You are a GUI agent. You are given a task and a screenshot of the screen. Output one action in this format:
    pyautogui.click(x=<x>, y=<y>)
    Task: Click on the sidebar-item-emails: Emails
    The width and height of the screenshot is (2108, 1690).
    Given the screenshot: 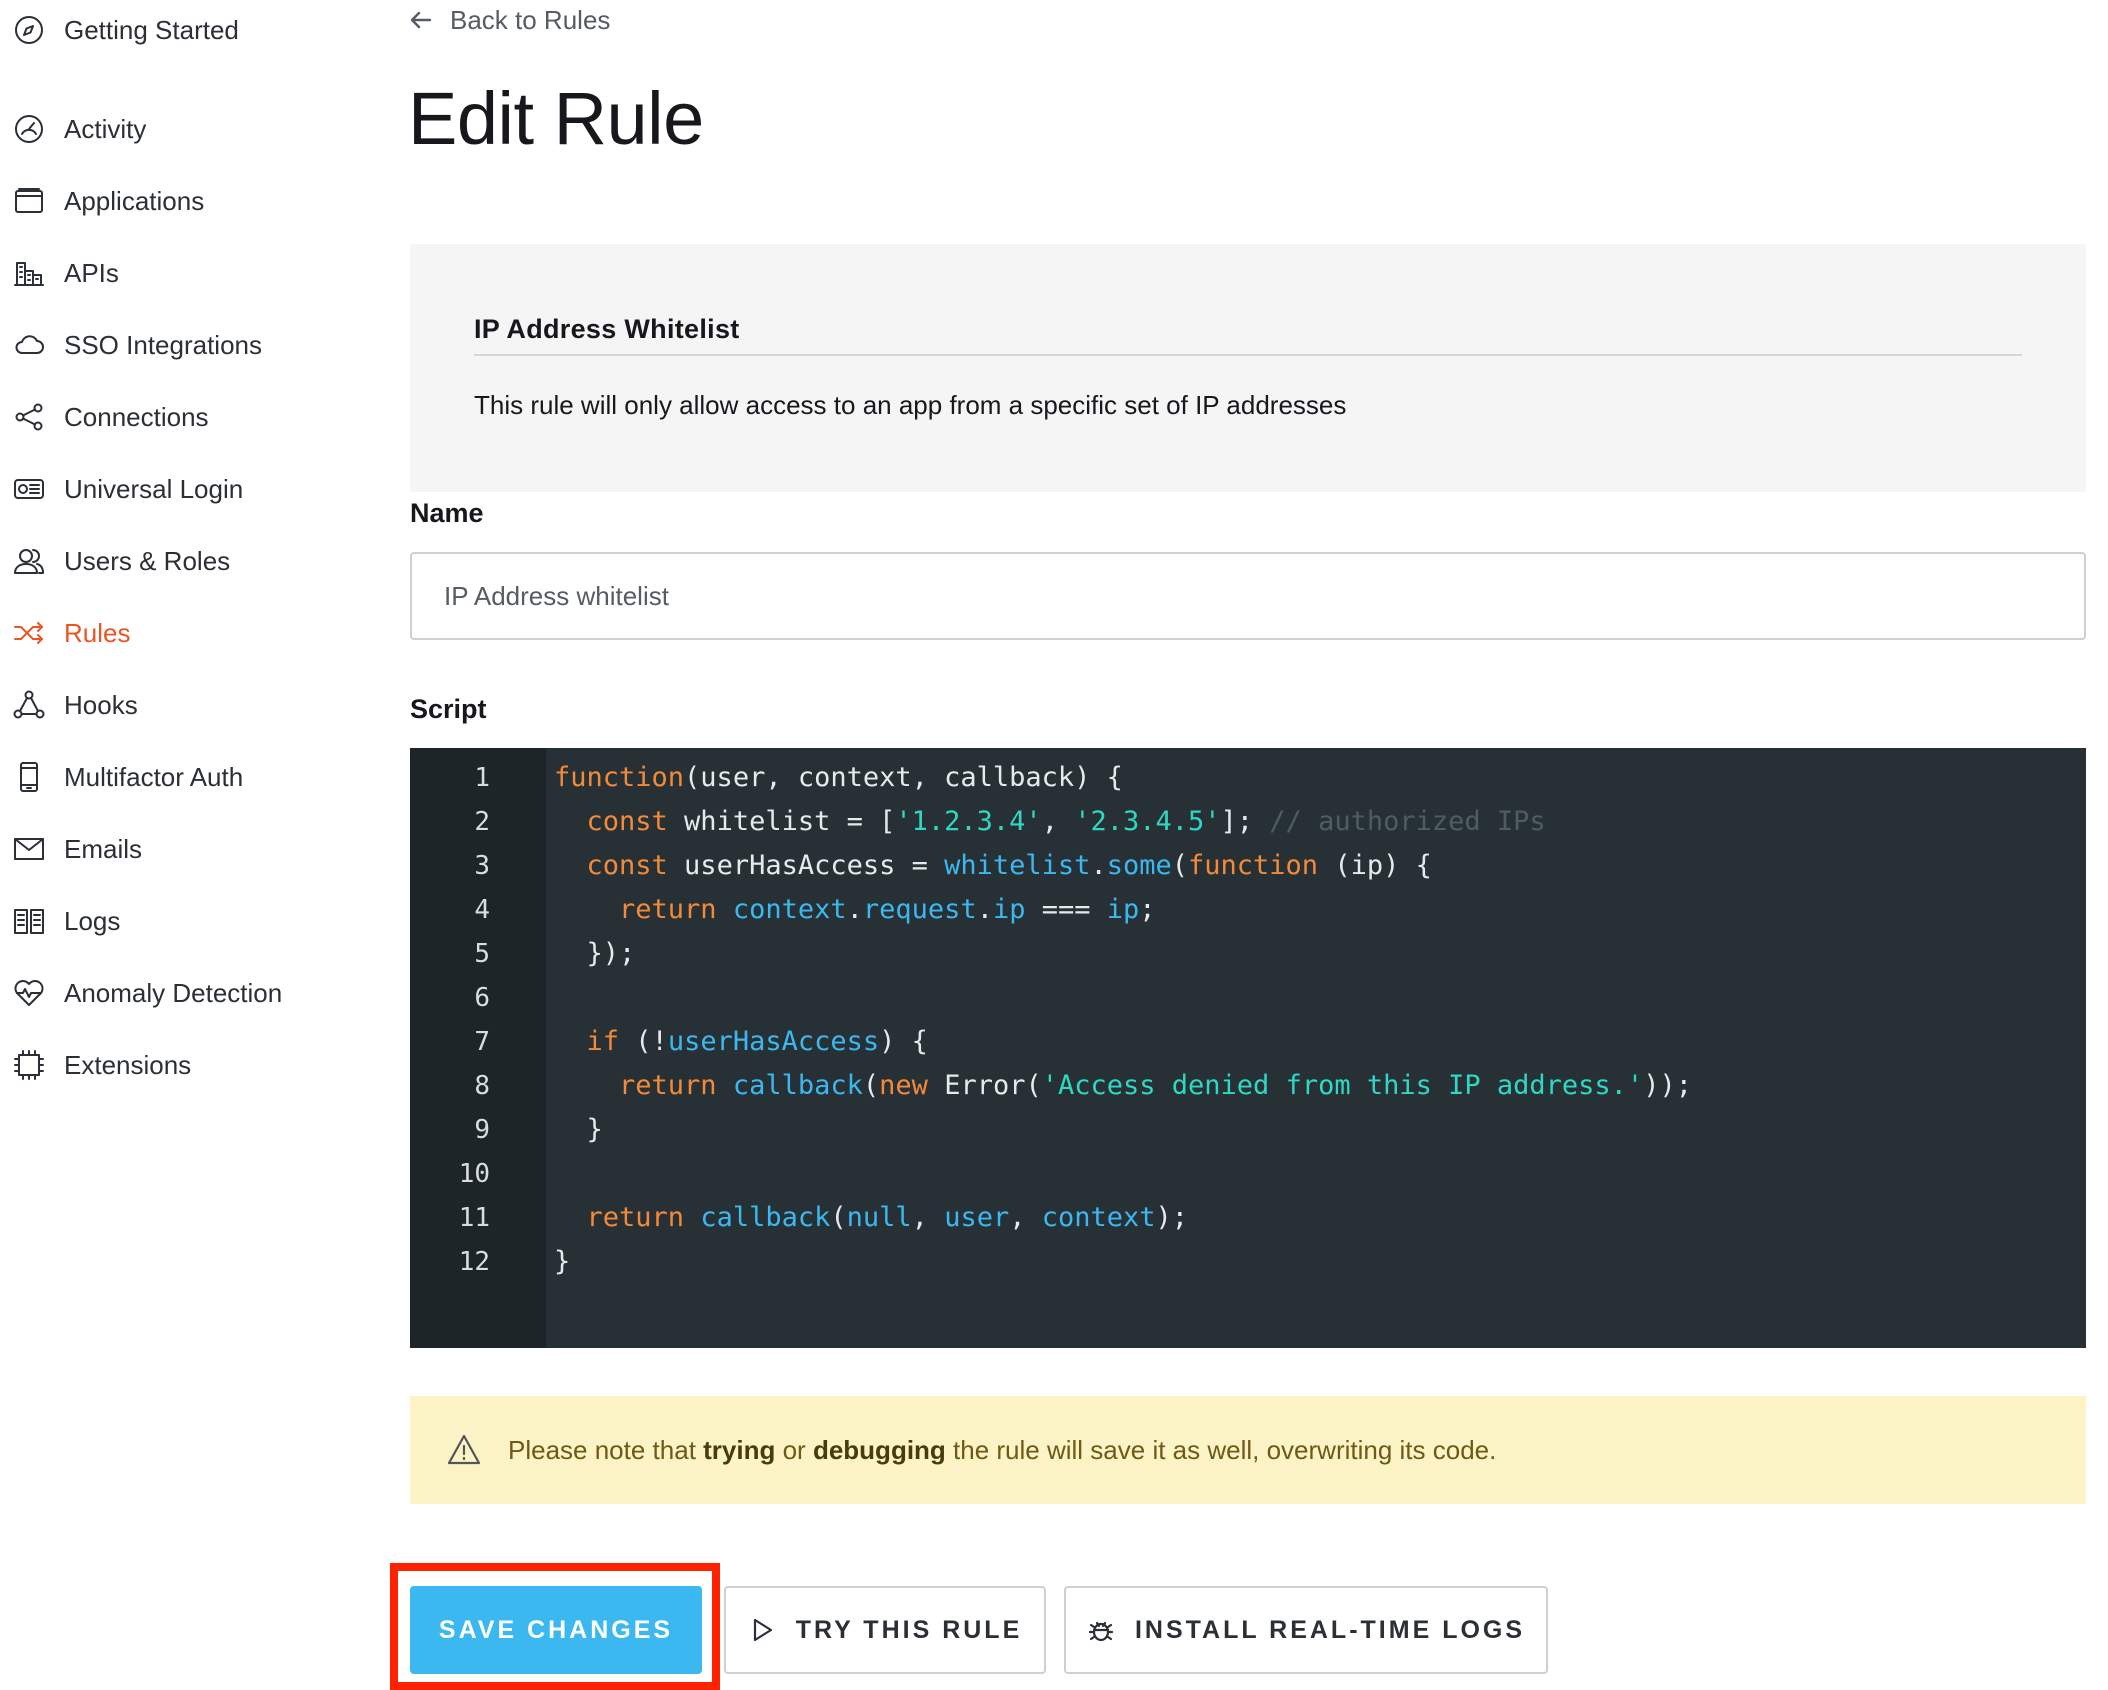 What is the action you would take?
    pyautogui.click(x=77, y=849)
    